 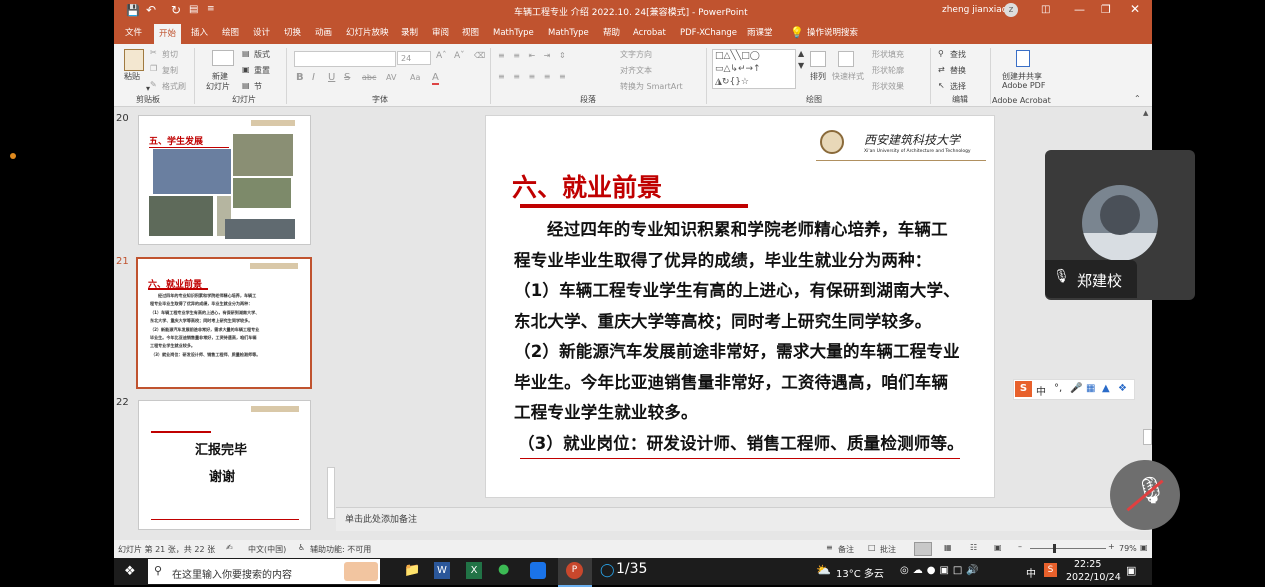 I want to click on ime-skin-icon: ▲, so click(x=1106, y=388).